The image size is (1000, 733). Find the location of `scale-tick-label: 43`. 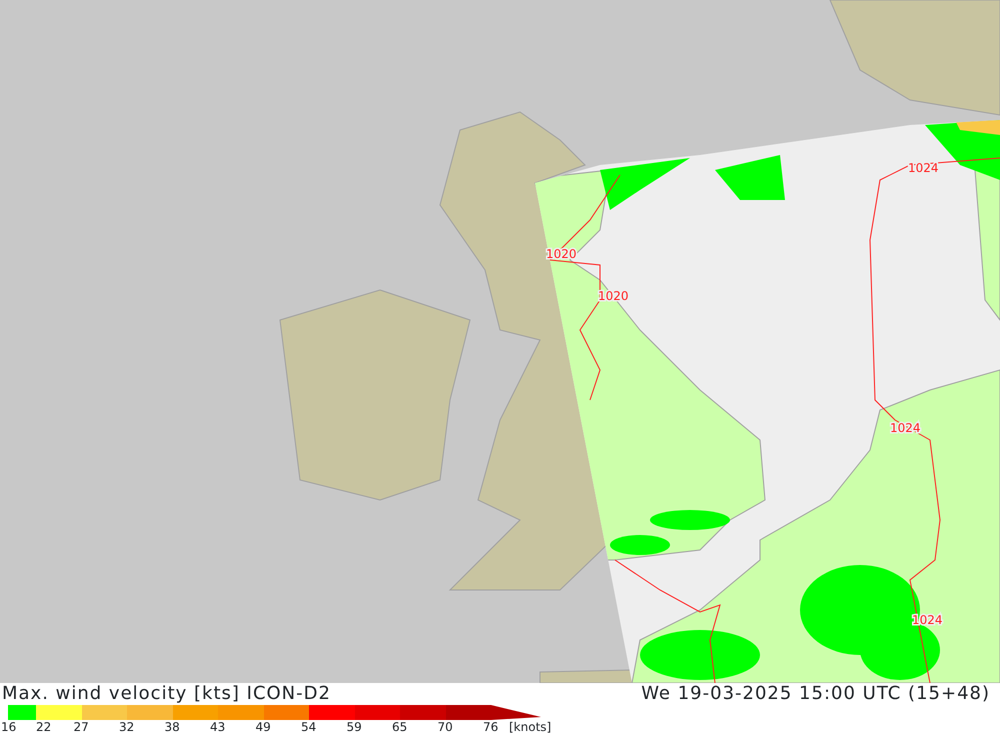

scale-tick-label: 43 is located at coordinates (218, 726).